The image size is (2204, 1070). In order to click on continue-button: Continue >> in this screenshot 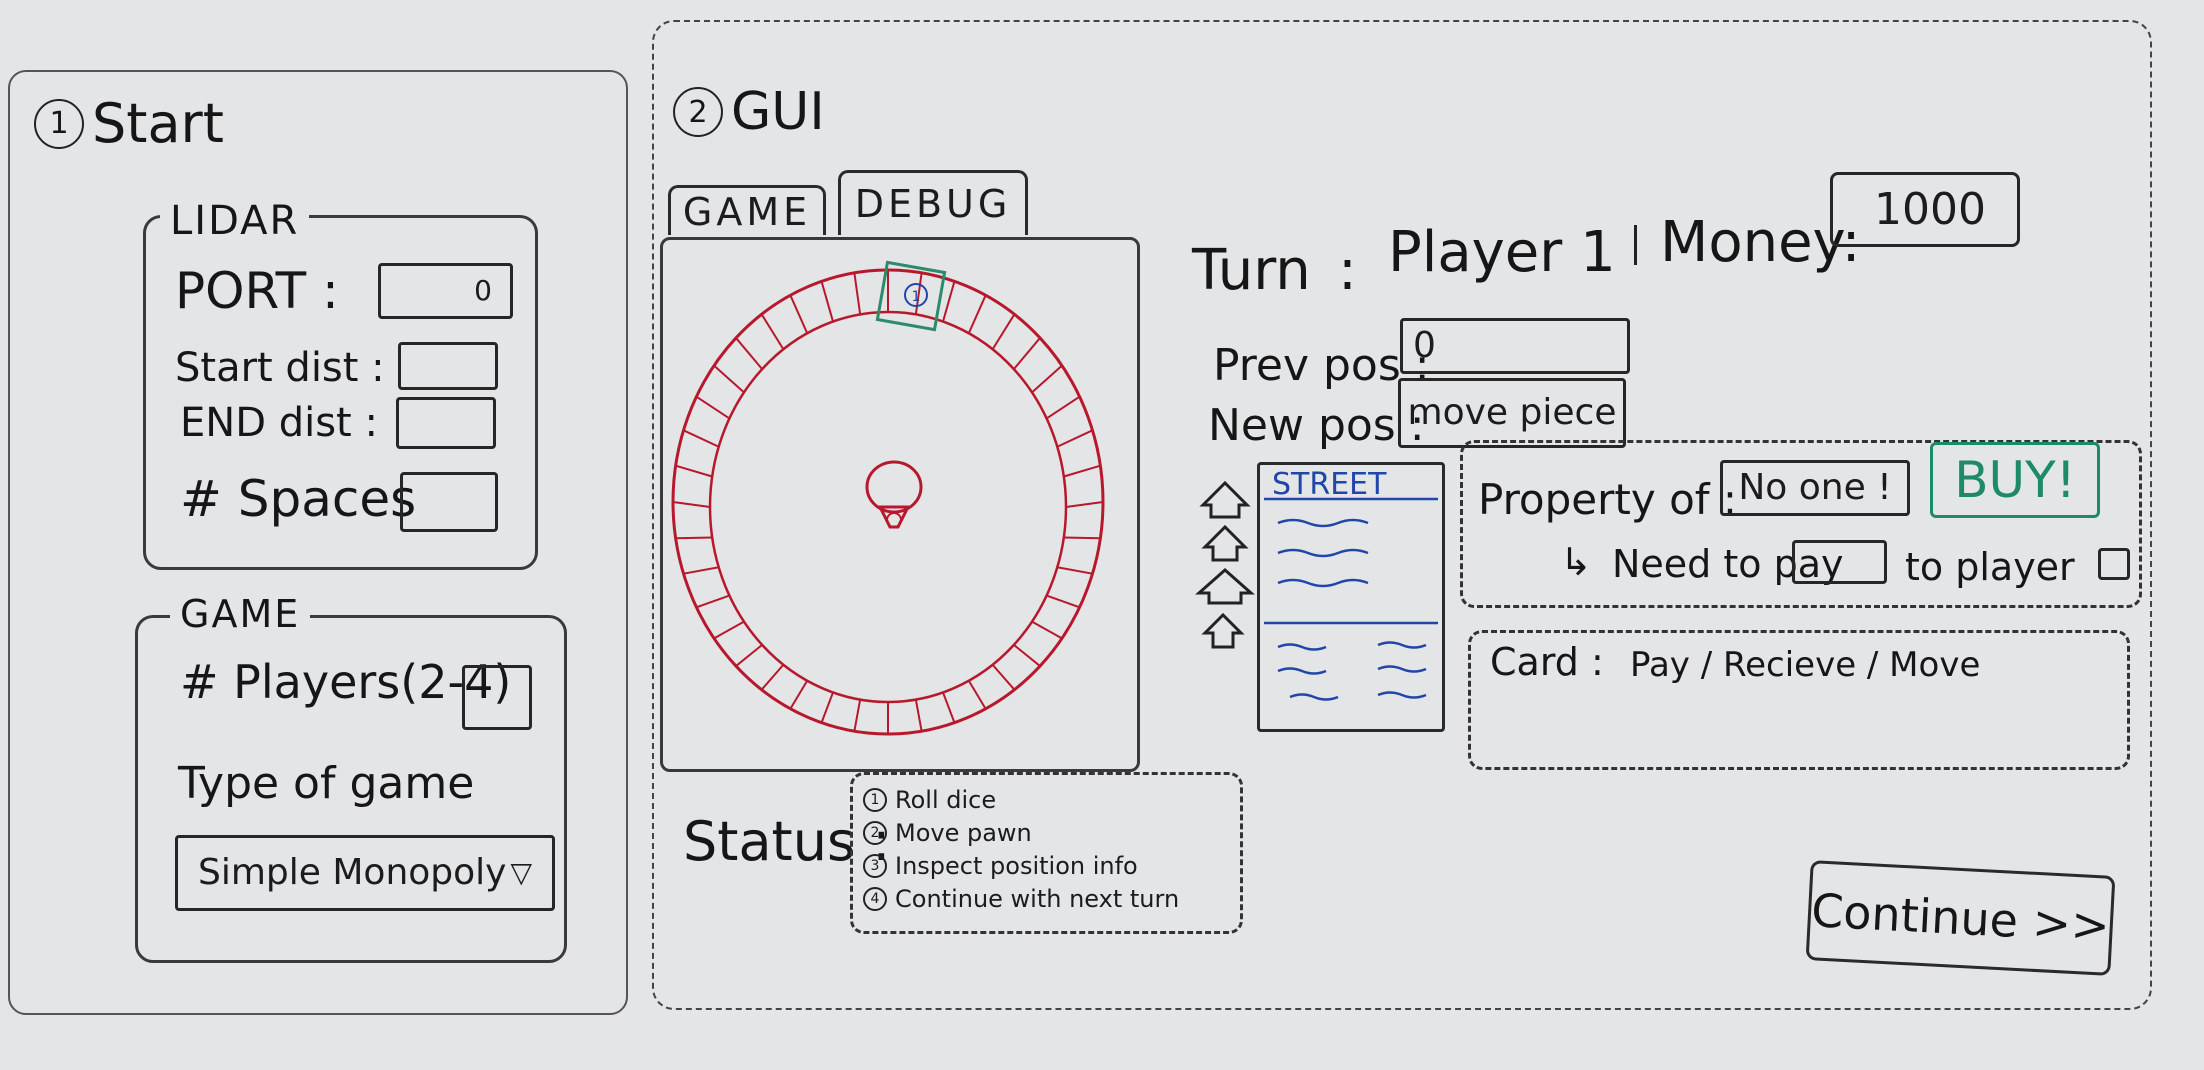, I will do `click(1960, 918)`.